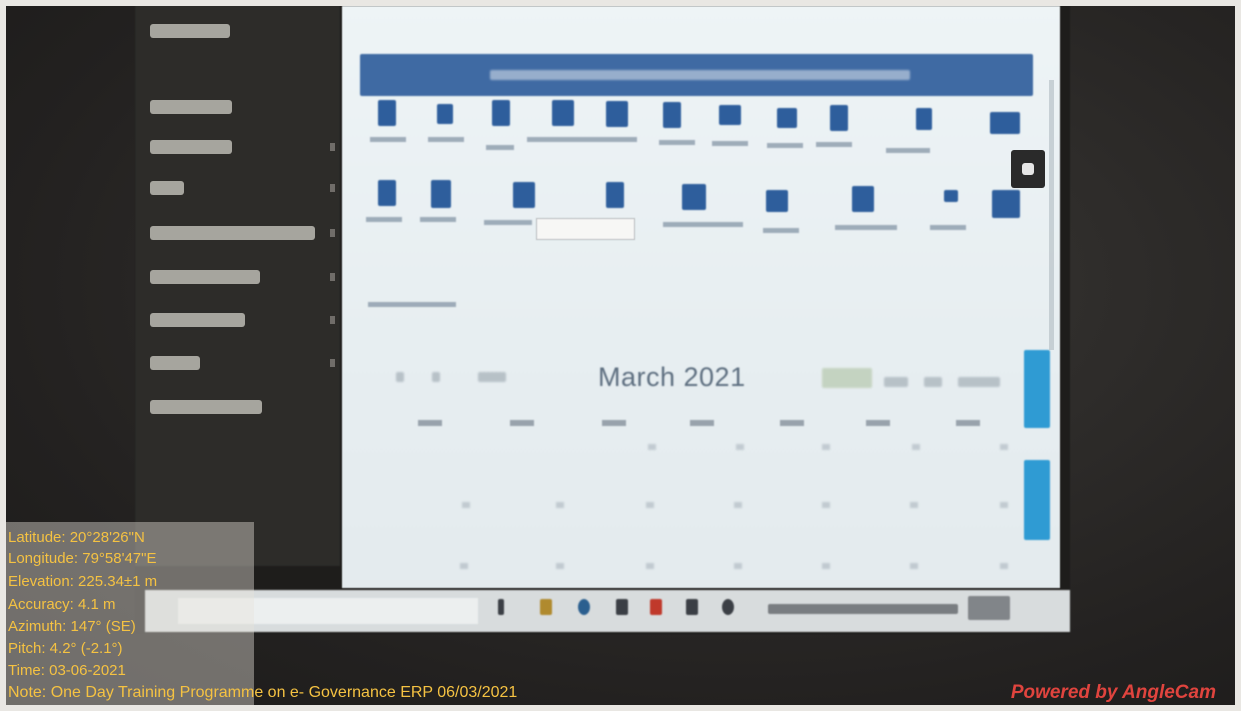 The image size is (1241, 711). Describe the element at coordinates (501, 607) in the screenshot. I see `task-view-icon` at that location.